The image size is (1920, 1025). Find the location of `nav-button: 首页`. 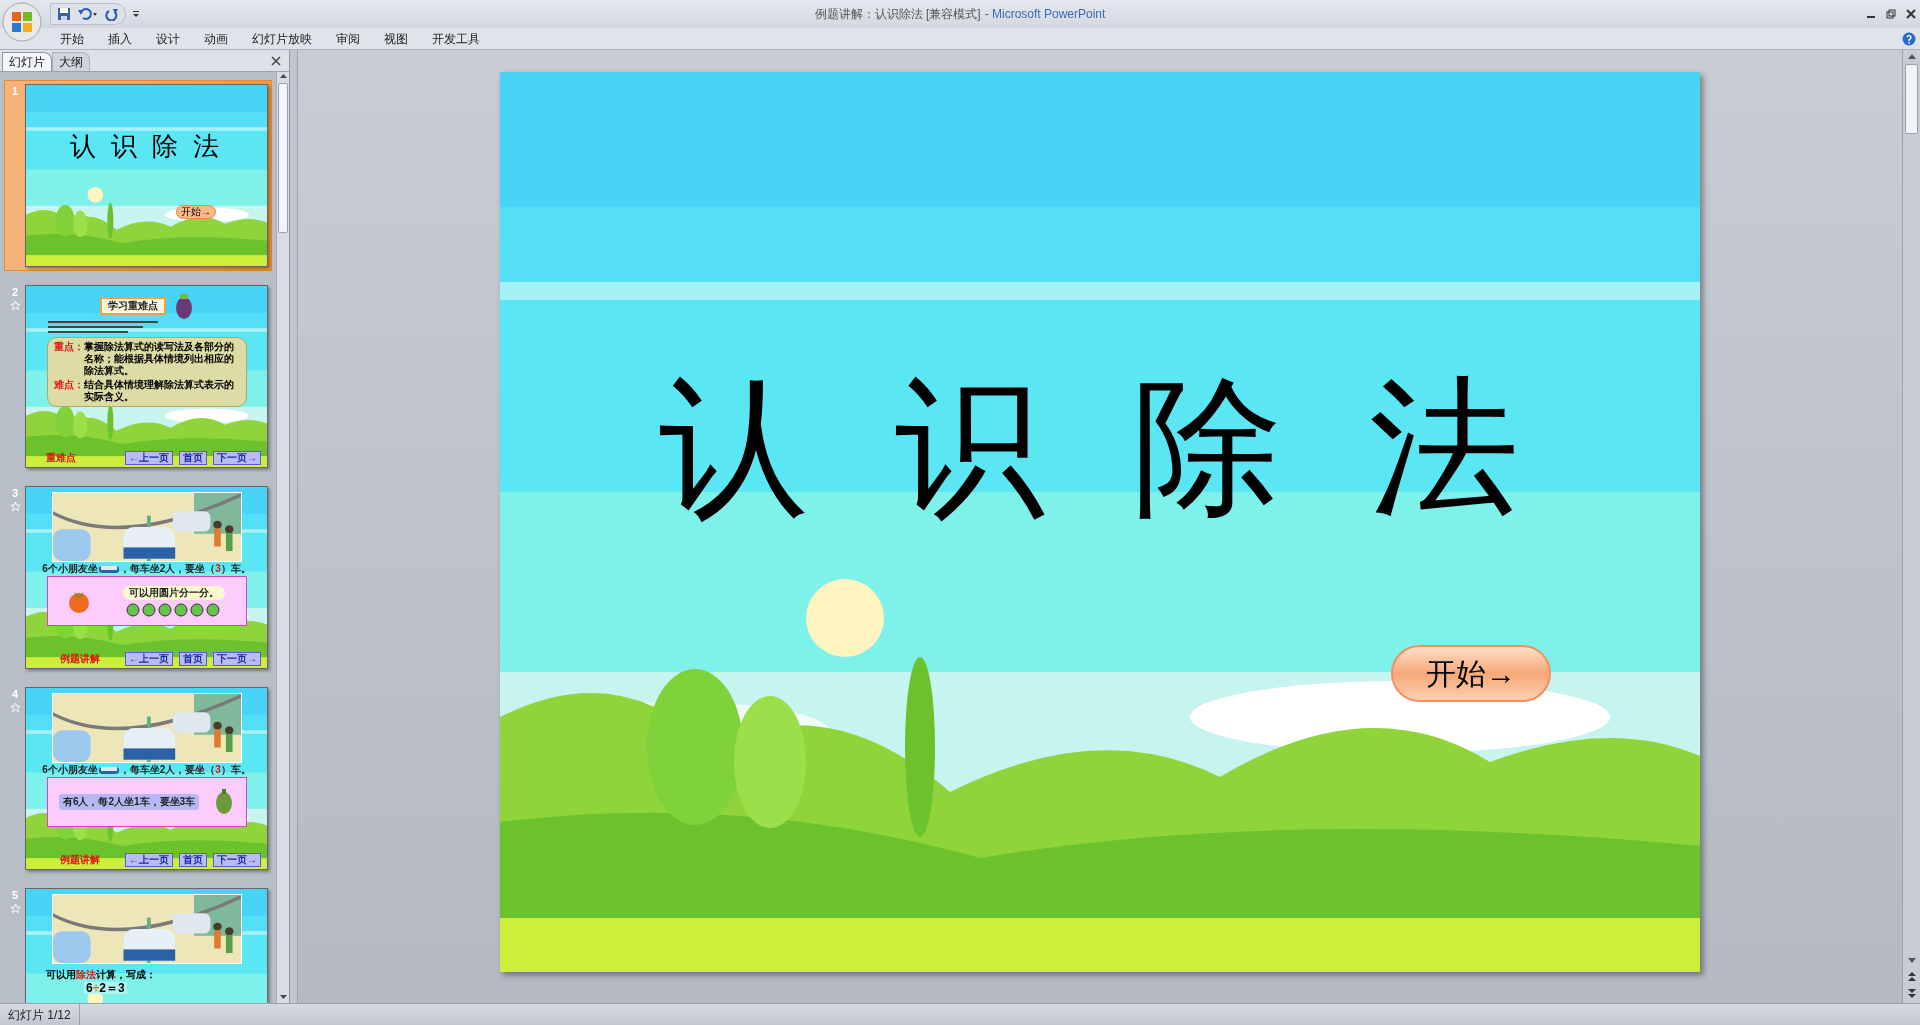

nav-button: 首页 is located at coordinates (193, 458).